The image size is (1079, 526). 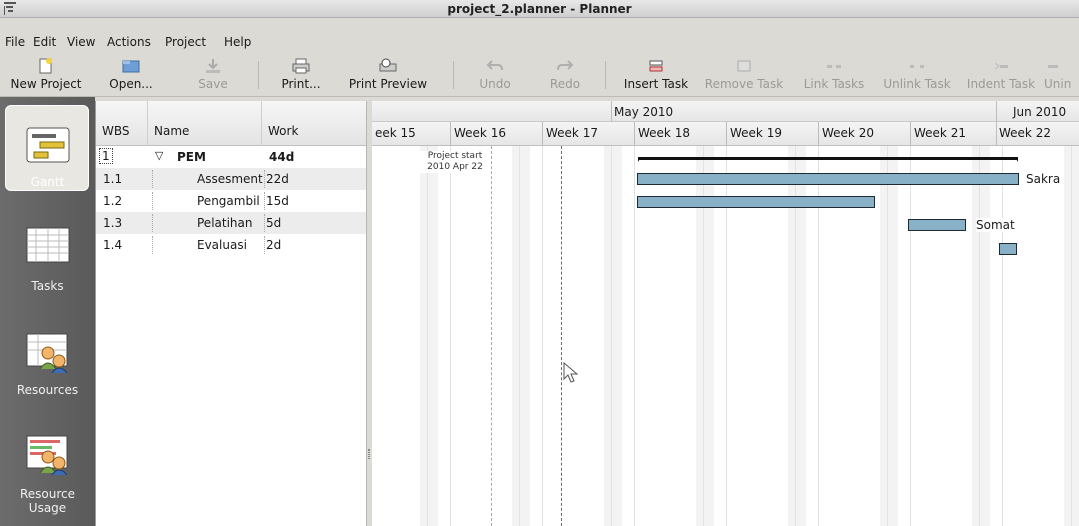 What do you see at coordinates (656, 84) in the screenshot?
I see `insert-task-label: Insert Task` at bounding box center [656, 84].